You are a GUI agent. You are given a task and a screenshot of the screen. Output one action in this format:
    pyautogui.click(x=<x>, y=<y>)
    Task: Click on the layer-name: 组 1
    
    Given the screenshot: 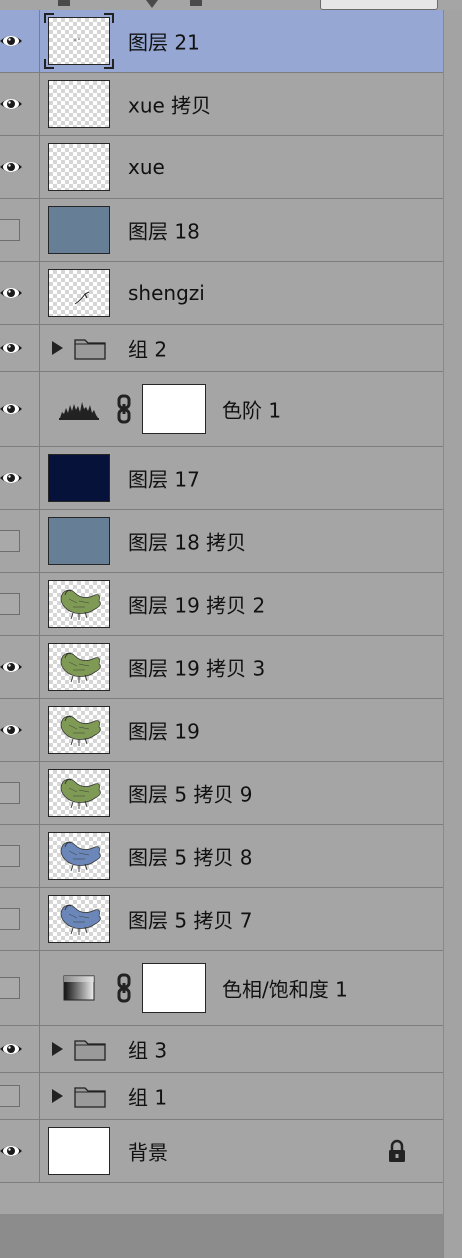 What is the action you would take?
    pyautogui.click(x=147, y=1096)
    